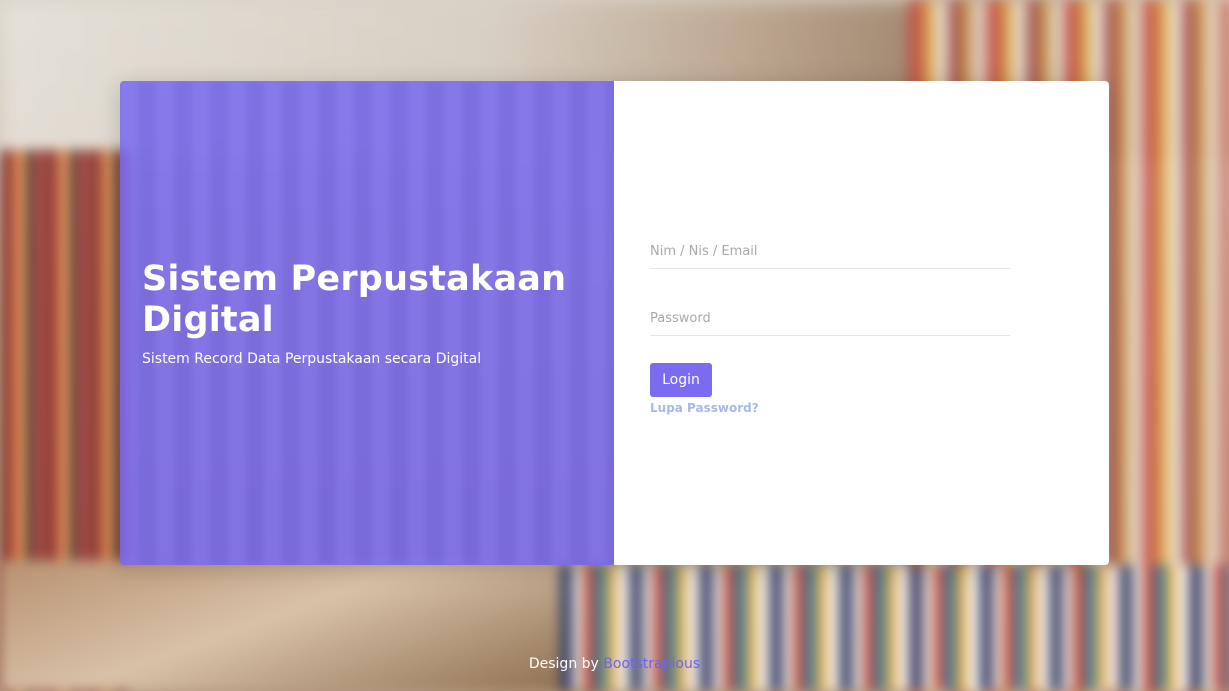 This screenshot has height=691, width=1229. I want to click on background-bookshelf-bottom, so click(894, 628).